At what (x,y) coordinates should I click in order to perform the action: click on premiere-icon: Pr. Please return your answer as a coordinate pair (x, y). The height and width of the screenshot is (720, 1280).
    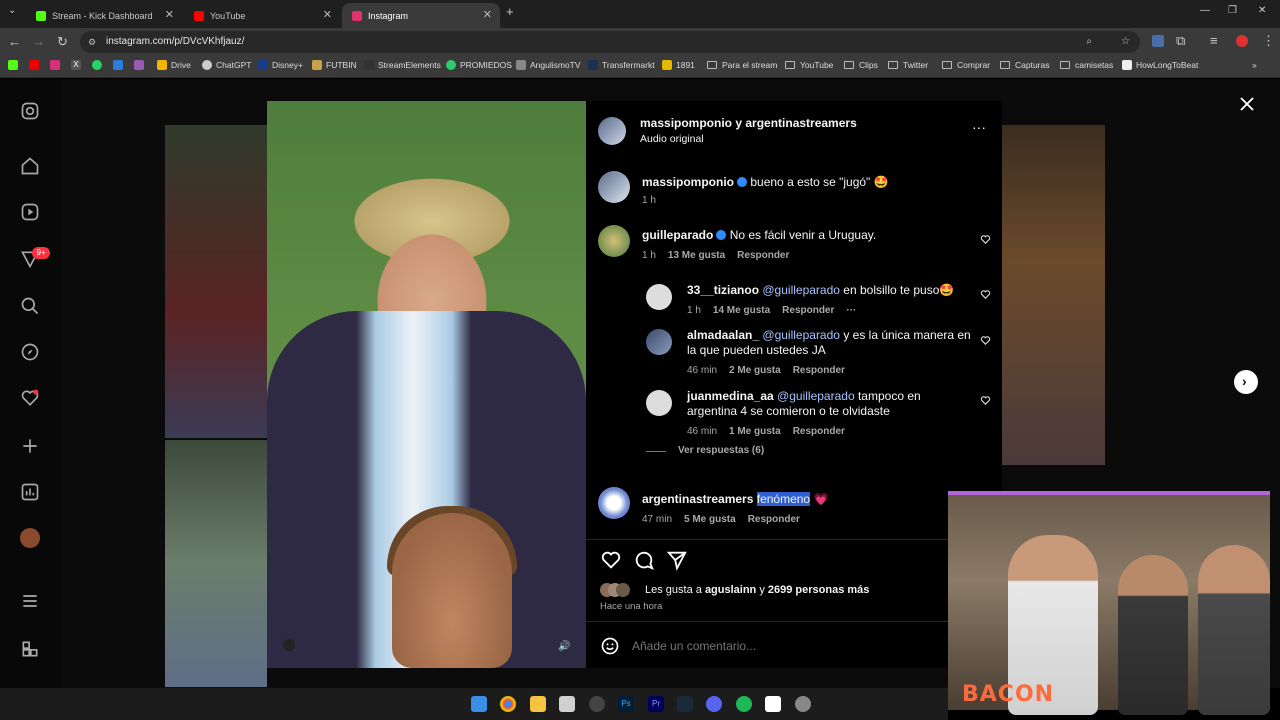
    Looking at the image, I should click on (656, 704).